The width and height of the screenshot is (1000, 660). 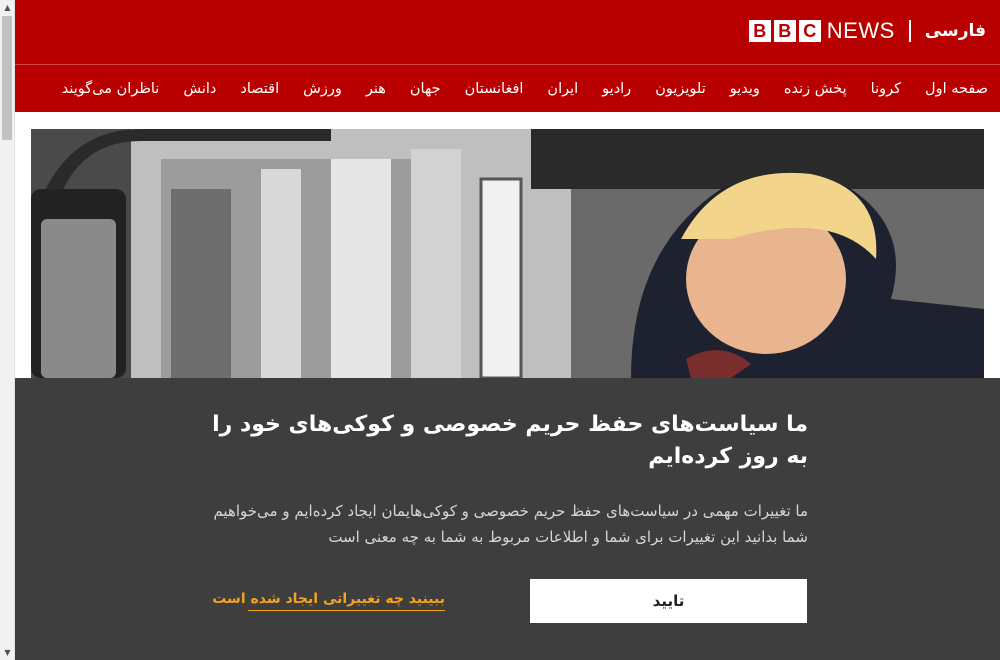 What do you see at coordinates (815, 89) in the screenshot?
I see `nav-item-live: پخش زنده` at bounding box center [815, 89].